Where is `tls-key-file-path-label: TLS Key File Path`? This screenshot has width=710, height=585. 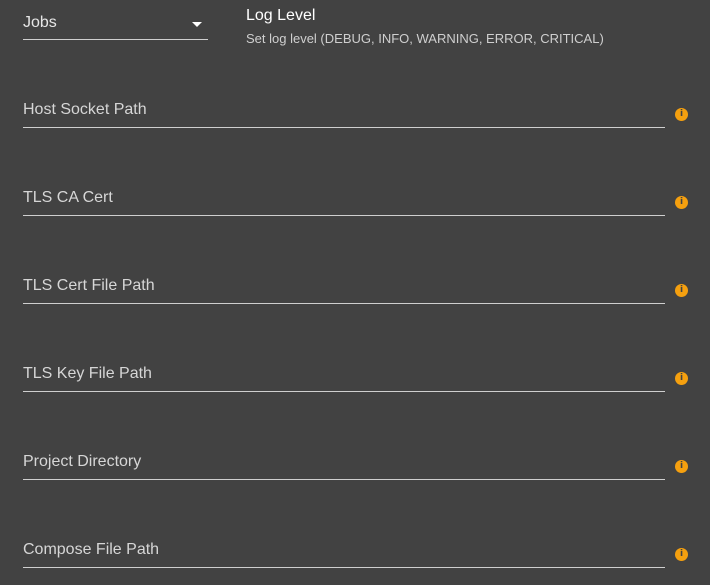
tls-key-file-path-label: TLS Key File Path is located at coordinates (87, 373).